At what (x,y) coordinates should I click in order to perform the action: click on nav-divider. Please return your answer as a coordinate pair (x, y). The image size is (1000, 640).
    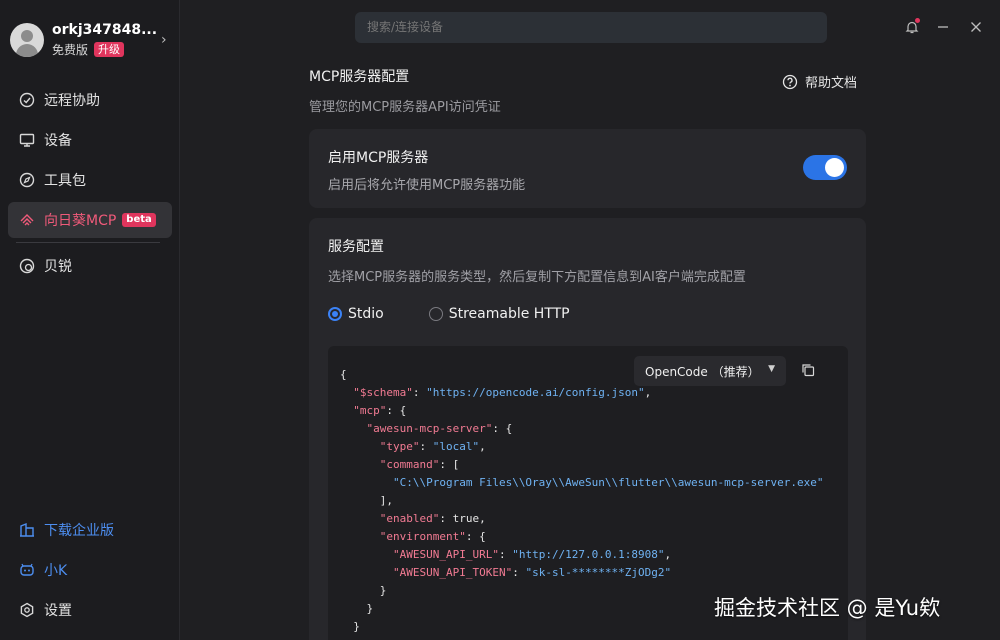
    Looking at the image, I should click on (88, 242).